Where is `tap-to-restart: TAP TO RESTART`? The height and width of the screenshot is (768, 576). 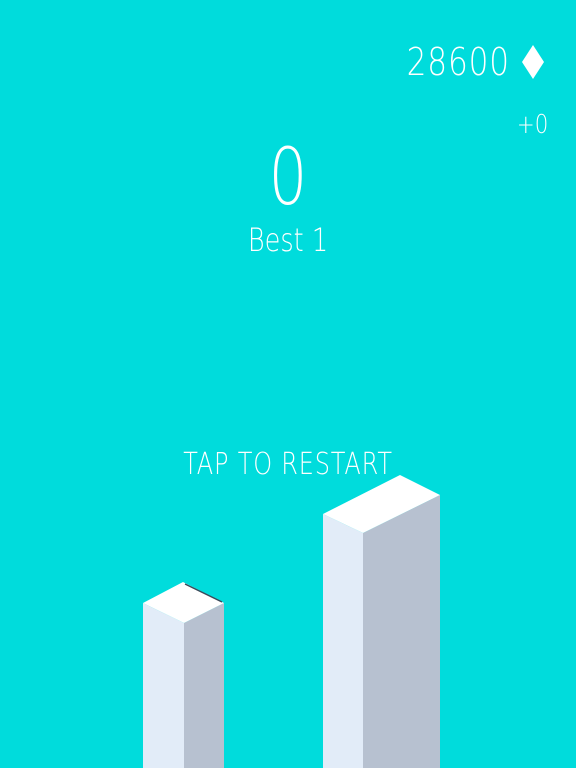
tap-to-restart: TAP TO RESTART is located at coordinates (288, 464).